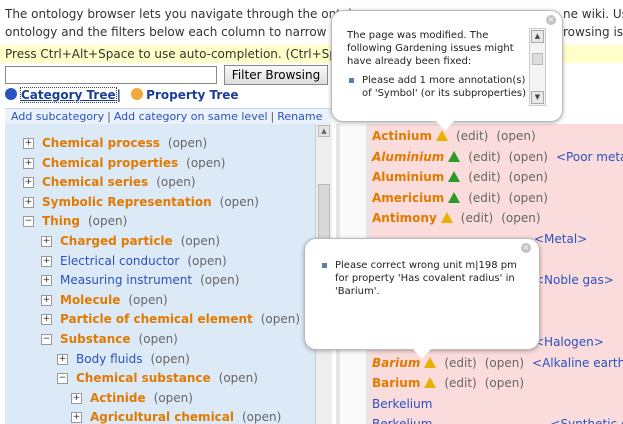 This screenshot has height=424, width=623. What do you see at coordinates (408, 198) in the screenshot?
I see `instance-name: Americium` at bounding box center [408, 198].